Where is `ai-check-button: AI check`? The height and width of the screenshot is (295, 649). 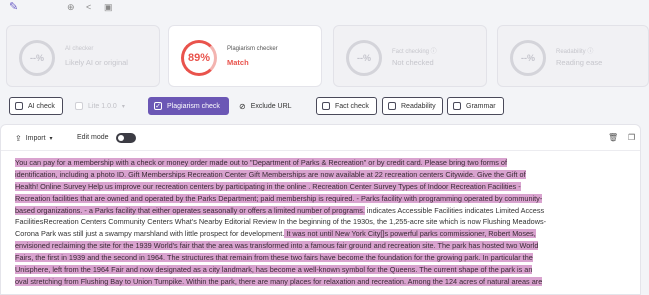
ai-check-button: AI check is located at coordinates (36, 106).